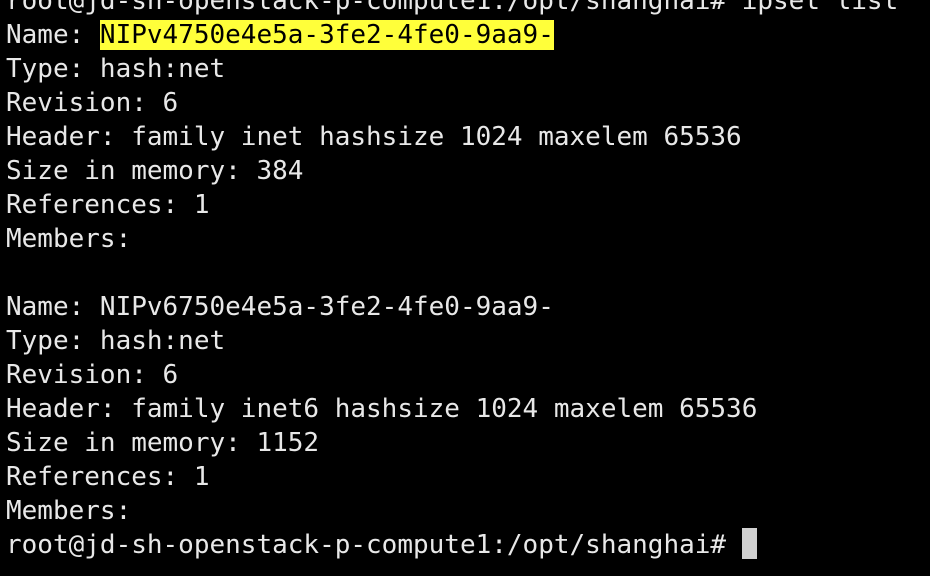 This screenshot has height=576, width=930. Describe the element at coordinates (108, 205) in the screenshot. I see `set1-references-line: References: 1` at that location.